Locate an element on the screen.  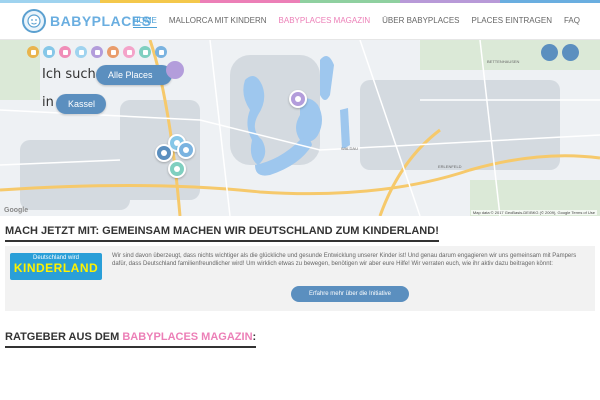
baby-face-icon is located at coordinates (34, 21).